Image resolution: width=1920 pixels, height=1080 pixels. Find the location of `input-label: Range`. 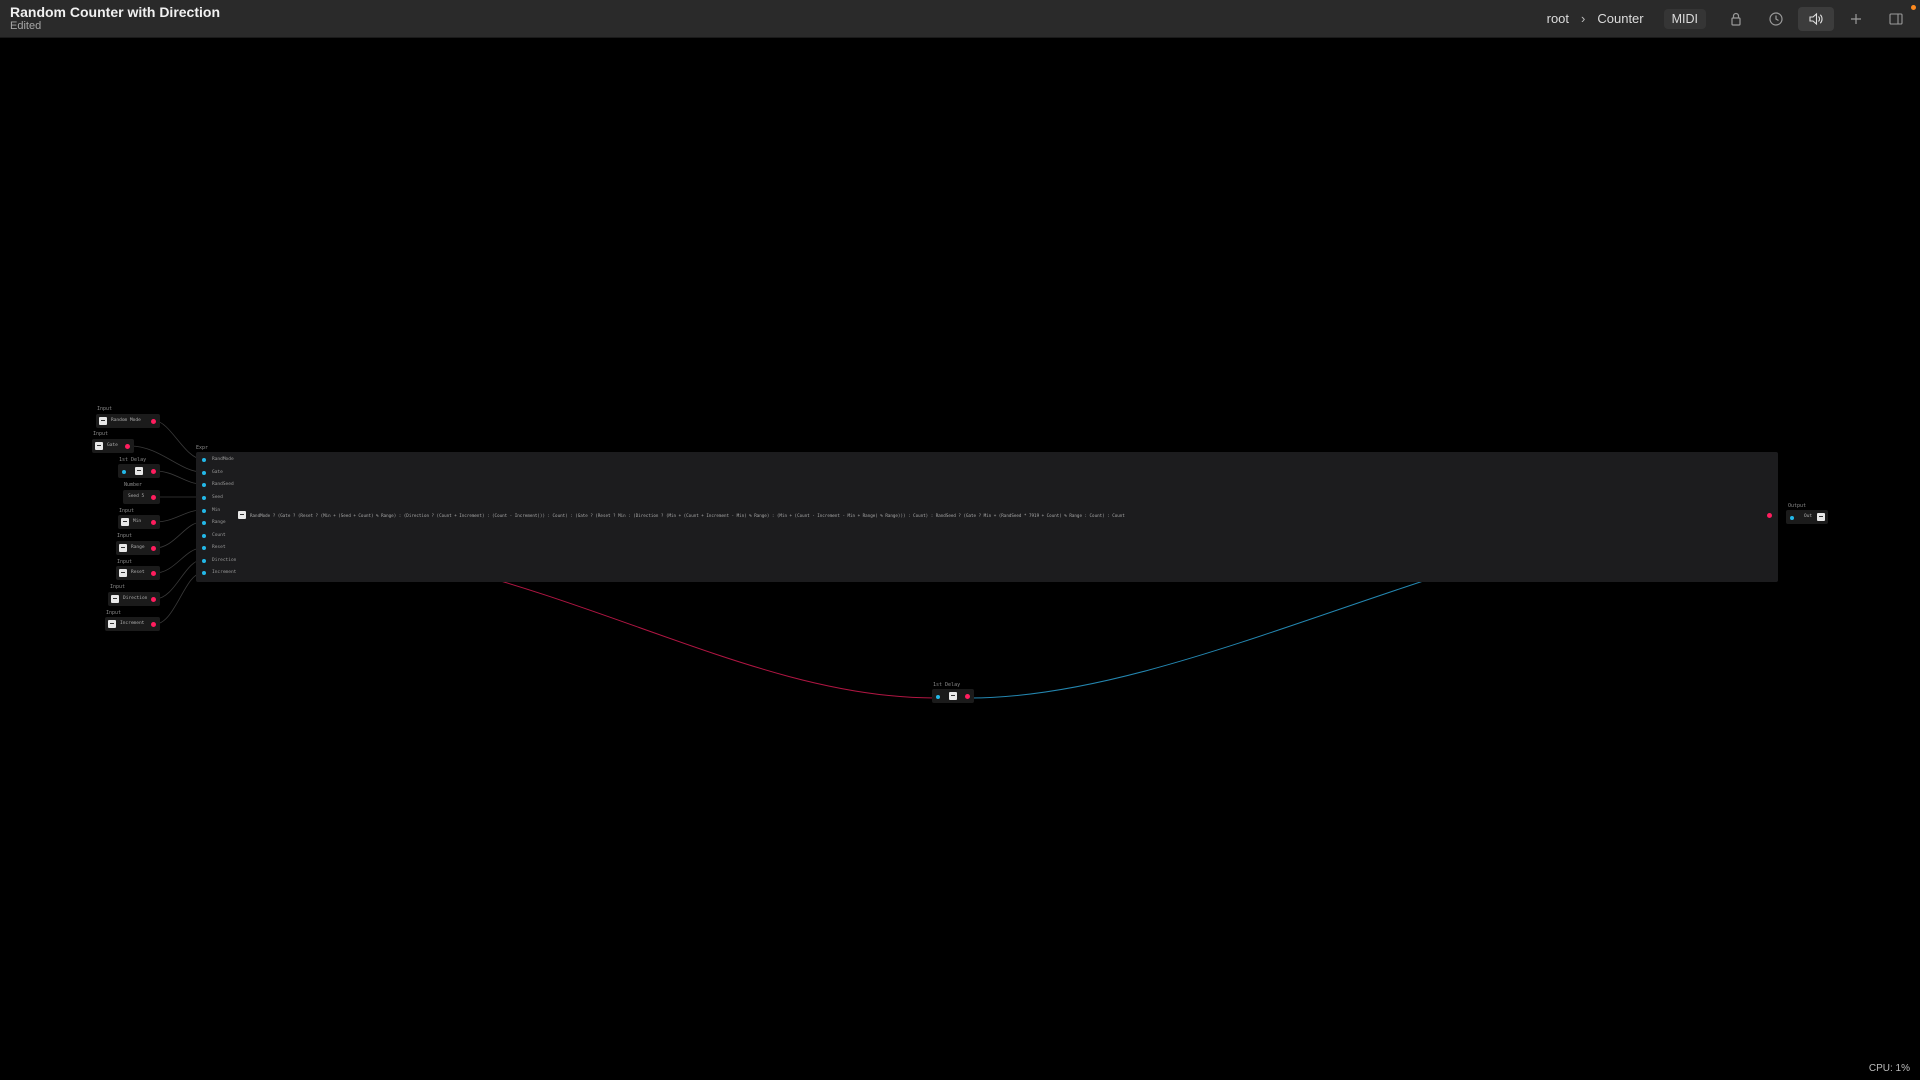

input-label: Range is located at coordinates (219, 522).